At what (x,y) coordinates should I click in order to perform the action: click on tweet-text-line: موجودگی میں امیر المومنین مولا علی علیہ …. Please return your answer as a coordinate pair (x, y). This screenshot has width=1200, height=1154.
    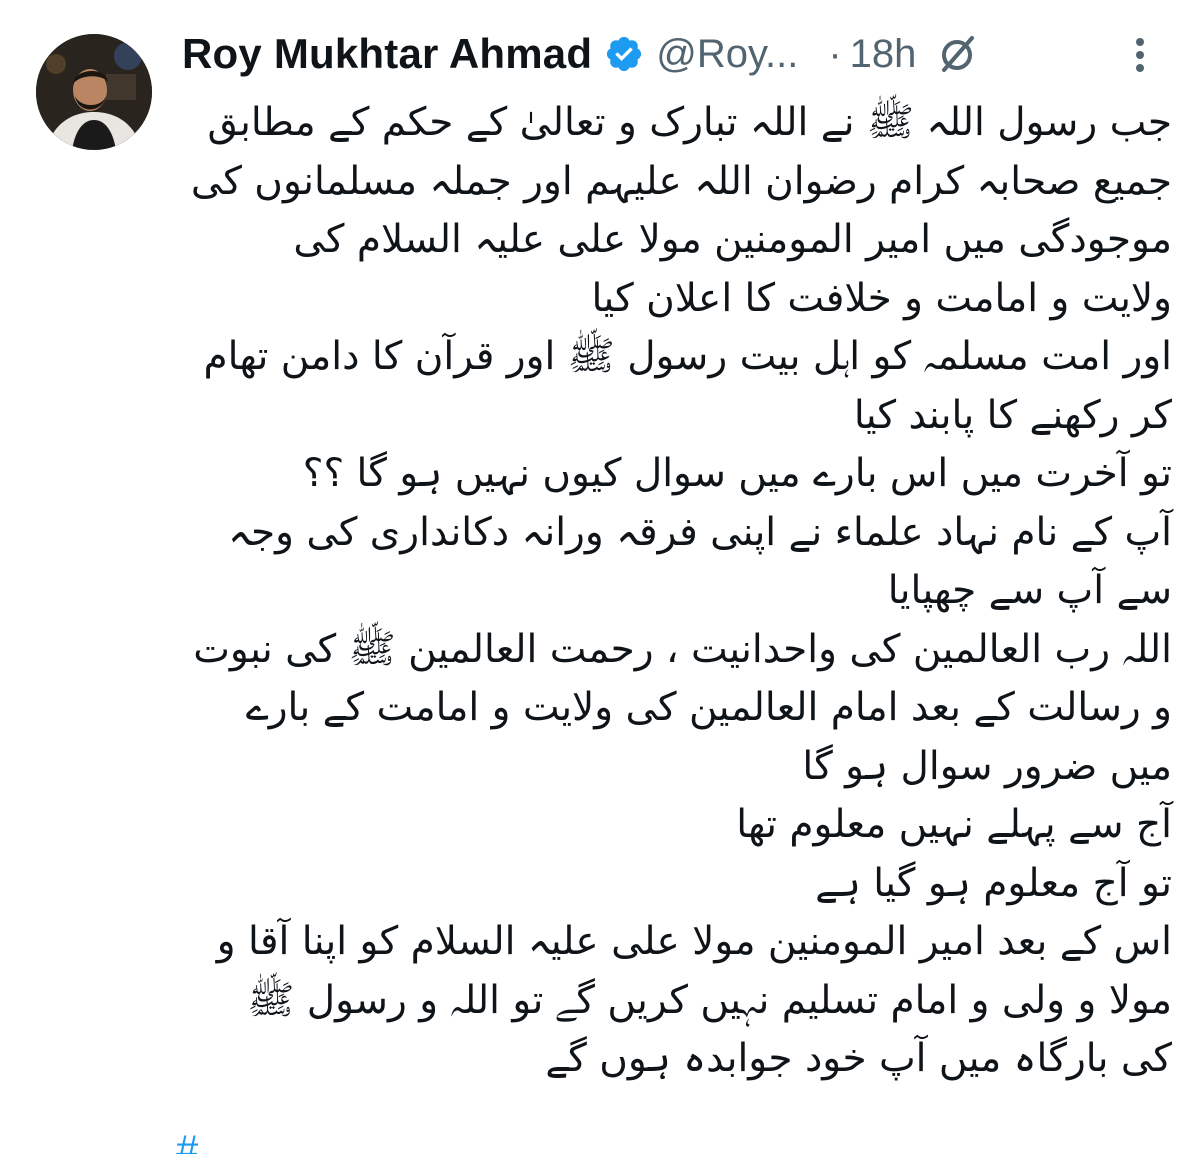
    Looking at the image, I should click on (732, 239).